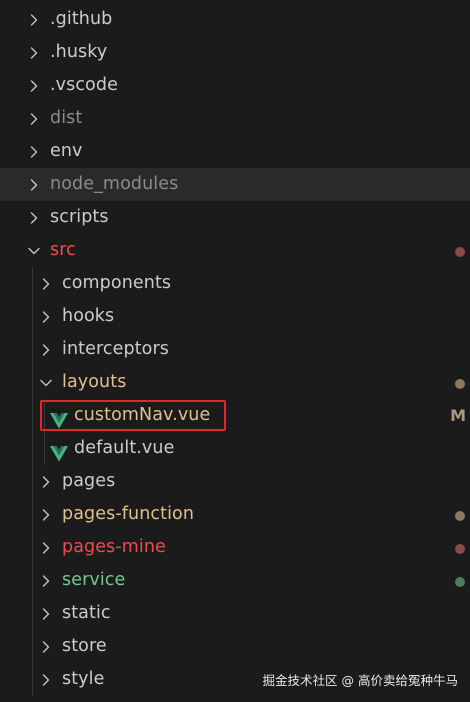 This screenshot has height=702, width=470. I want to click on item-label: .vscode, so click(84, 85).